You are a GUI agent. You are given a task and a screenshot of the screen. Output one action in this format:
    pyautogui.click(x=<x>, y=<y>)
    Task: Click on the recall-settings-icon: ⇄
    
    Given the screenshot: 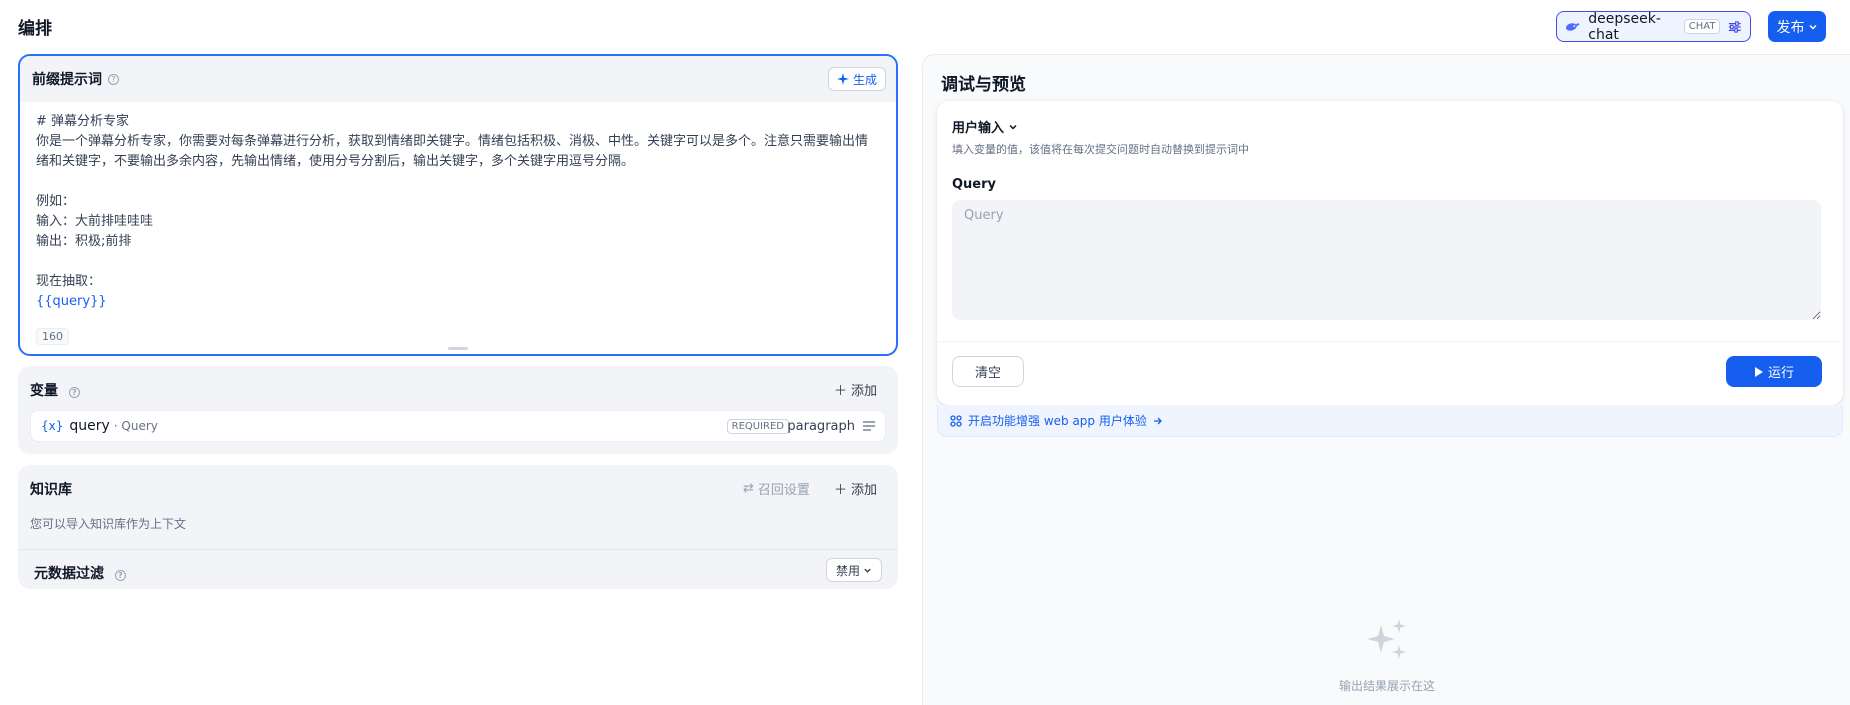 What is the action you would take?
    pyautogui.click(x=748, y=488)
    